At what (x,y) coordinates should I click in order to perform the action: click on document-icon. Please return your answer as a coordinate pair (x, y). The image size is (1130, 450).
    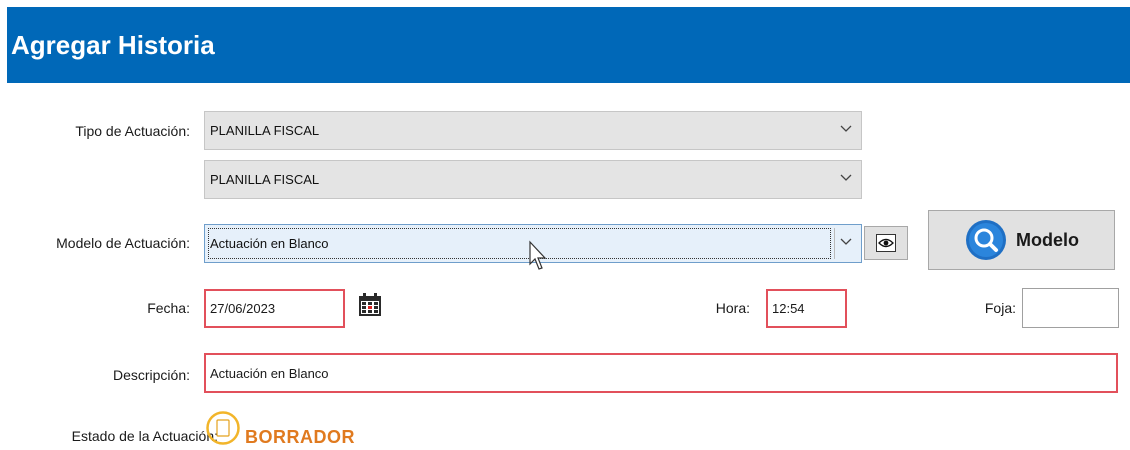
    Looking at the image, I should click on (223, 428).